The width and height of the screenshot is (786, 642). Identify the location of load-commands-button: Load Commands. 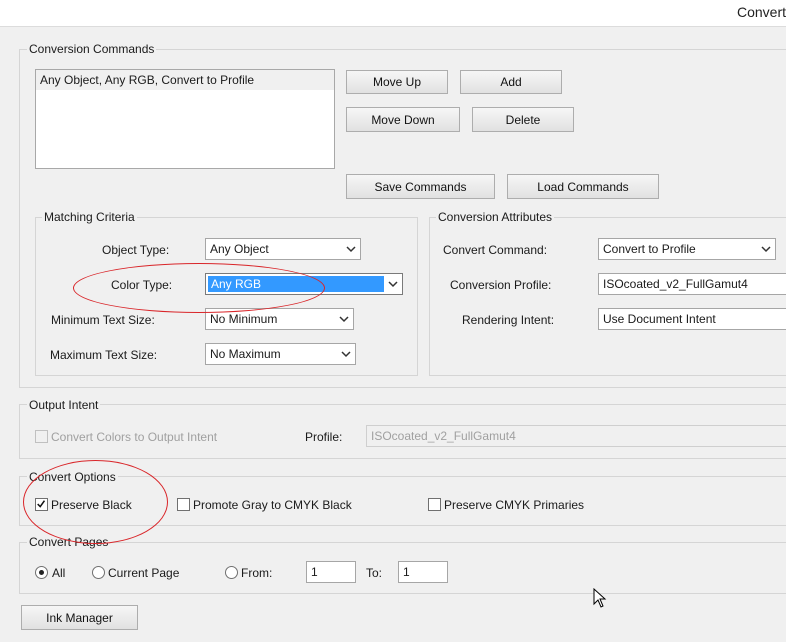
(583, 186).